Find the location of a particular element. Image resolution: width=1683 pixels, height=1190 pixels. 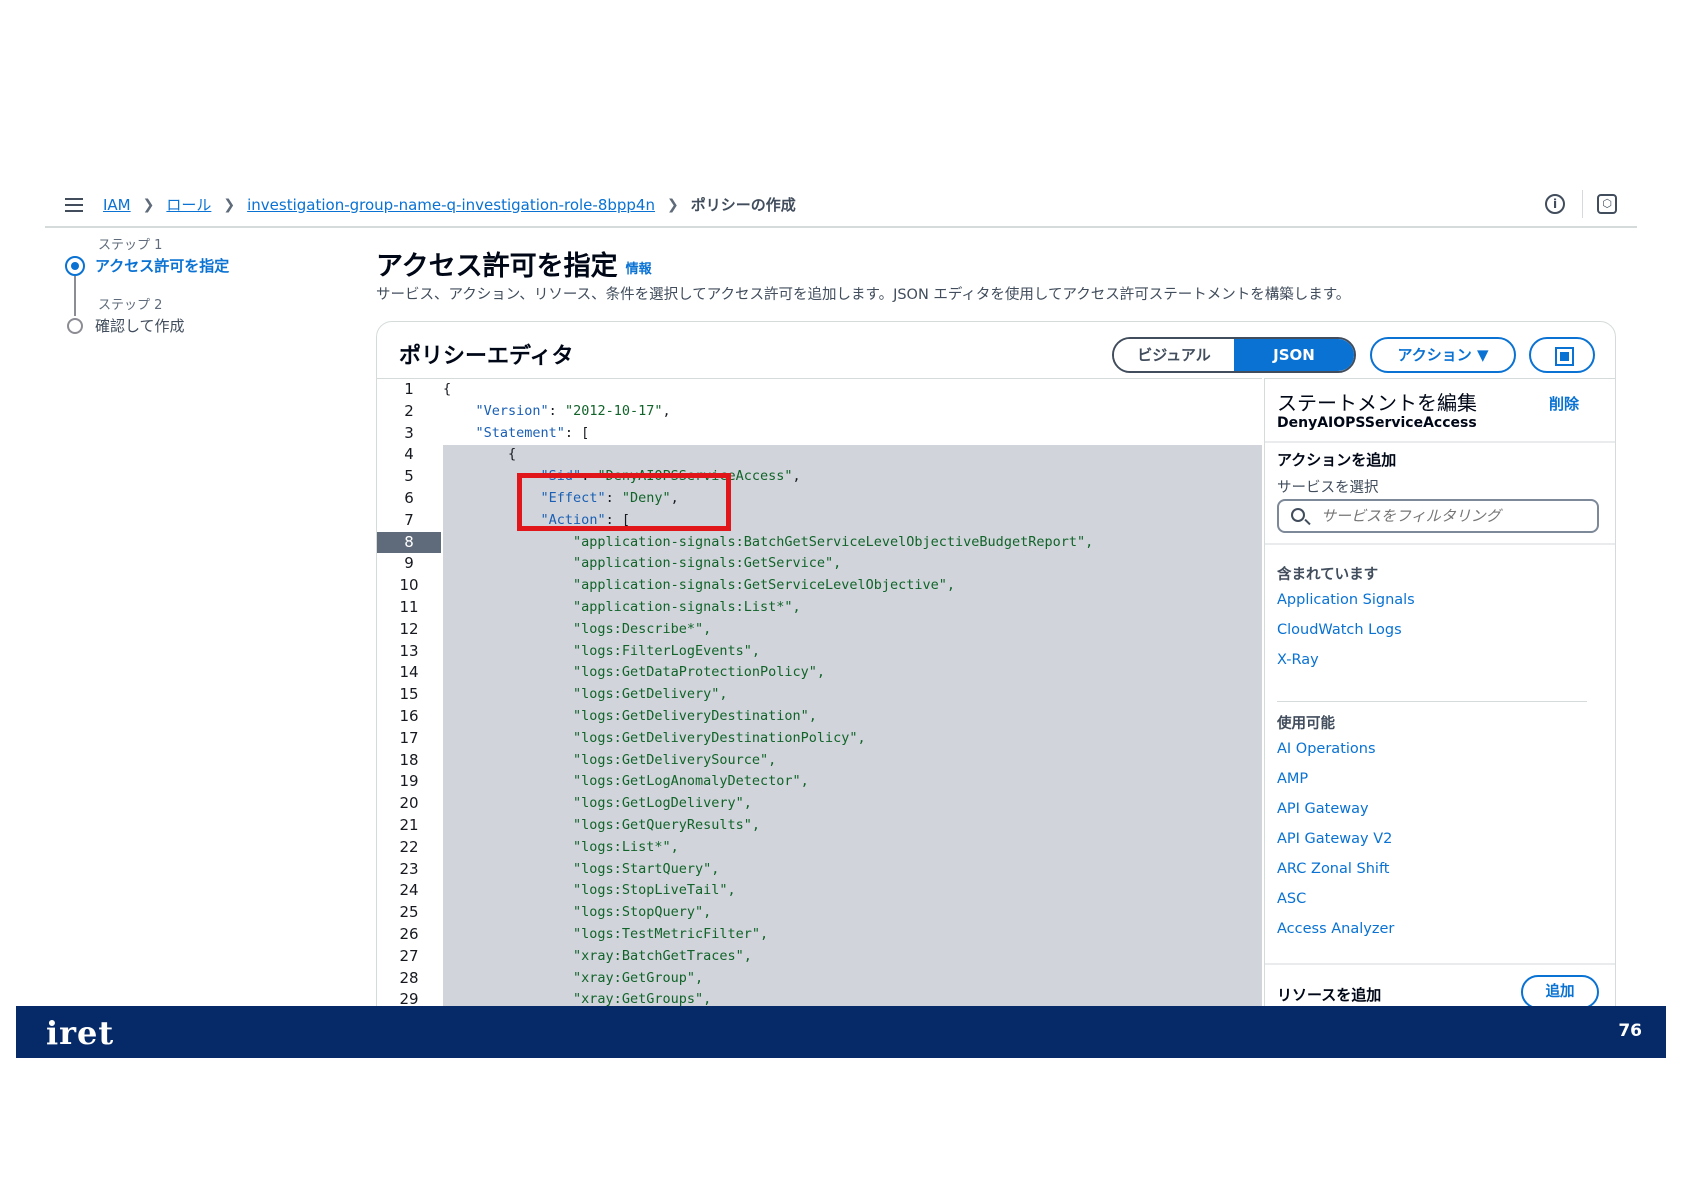

line-number: 26 is located at coordinates (409, 933).